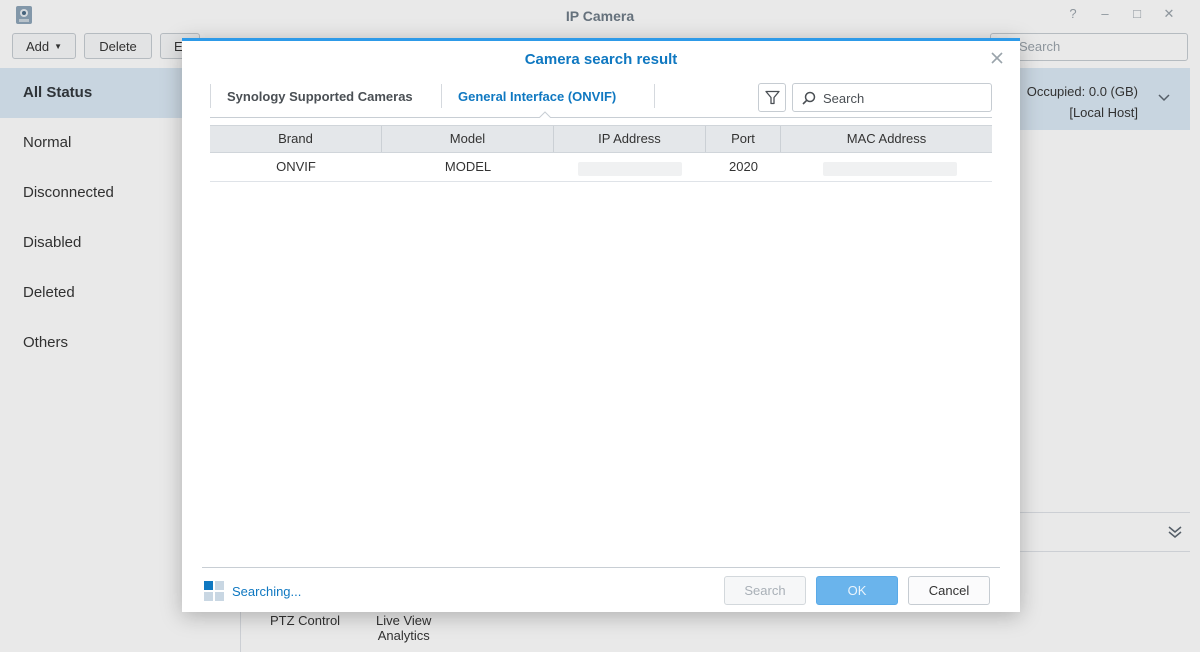 The height and width of the screenshot is (652, 1200). I want to click on filter-button, so click(772, 97).